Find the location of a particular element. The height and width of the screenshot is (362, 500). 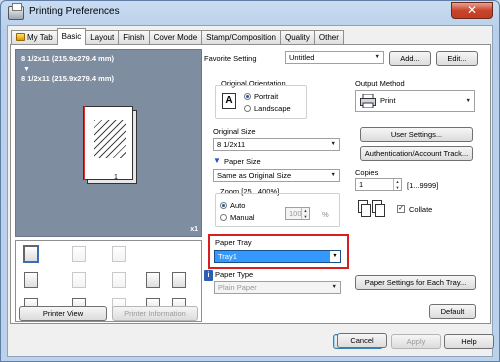

copies-stepper: 1 ▲ ▼ is located at coordinates (378, 184).